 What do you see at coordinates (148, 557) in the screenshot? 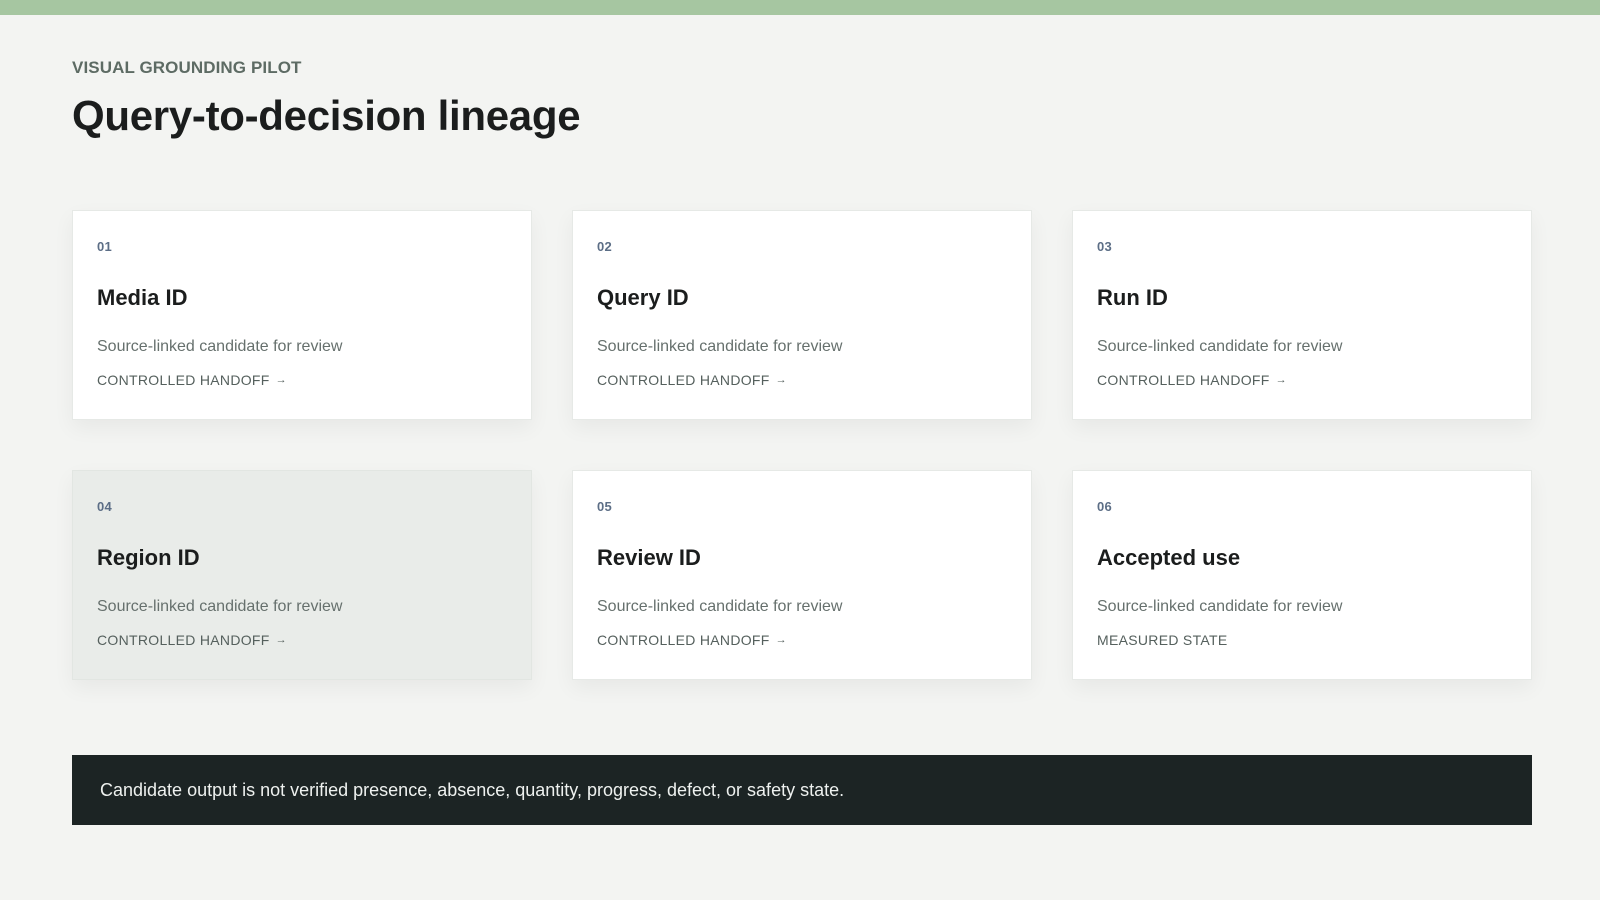
I see `card-title: Region ID` at bounding box center [148, 557].